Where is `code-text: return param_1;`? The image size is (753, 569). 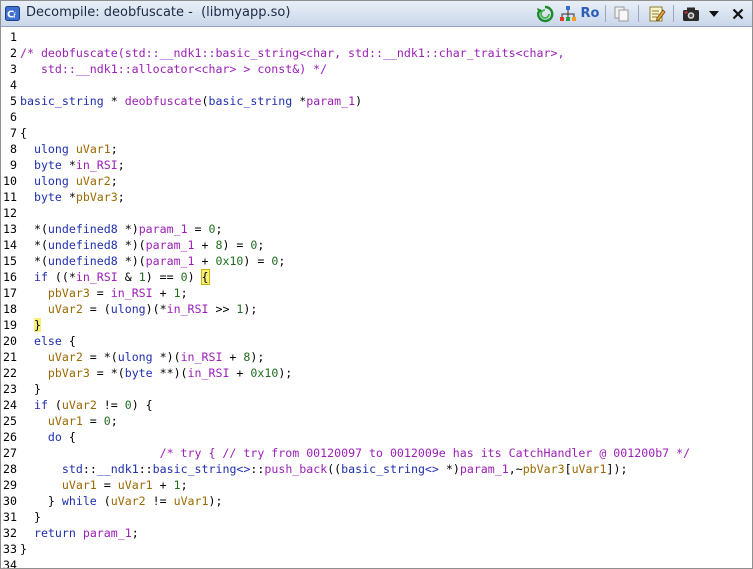 code-text: return param_1; is located at coordinates (79, 533).